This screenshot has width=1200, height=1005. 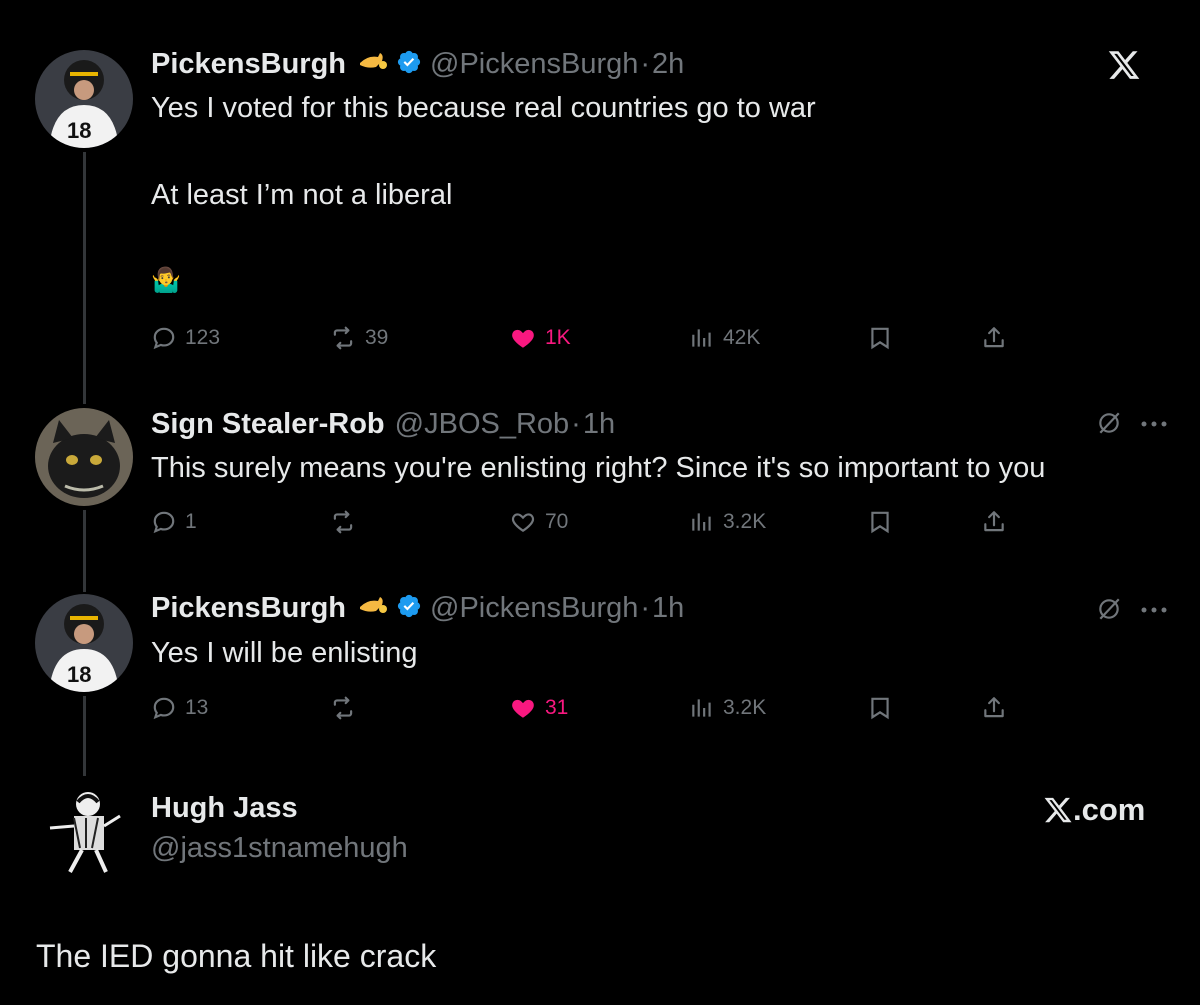 I want to click on like-count: 31, so click(x=557, y=707).